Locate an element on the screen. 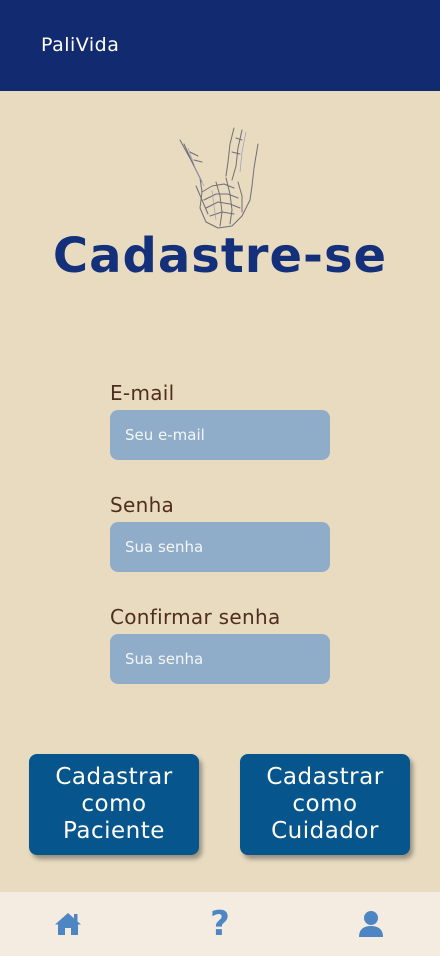 This screenshot has width=440, height=956. nav-item-profile is located at coordinates (371, 924).